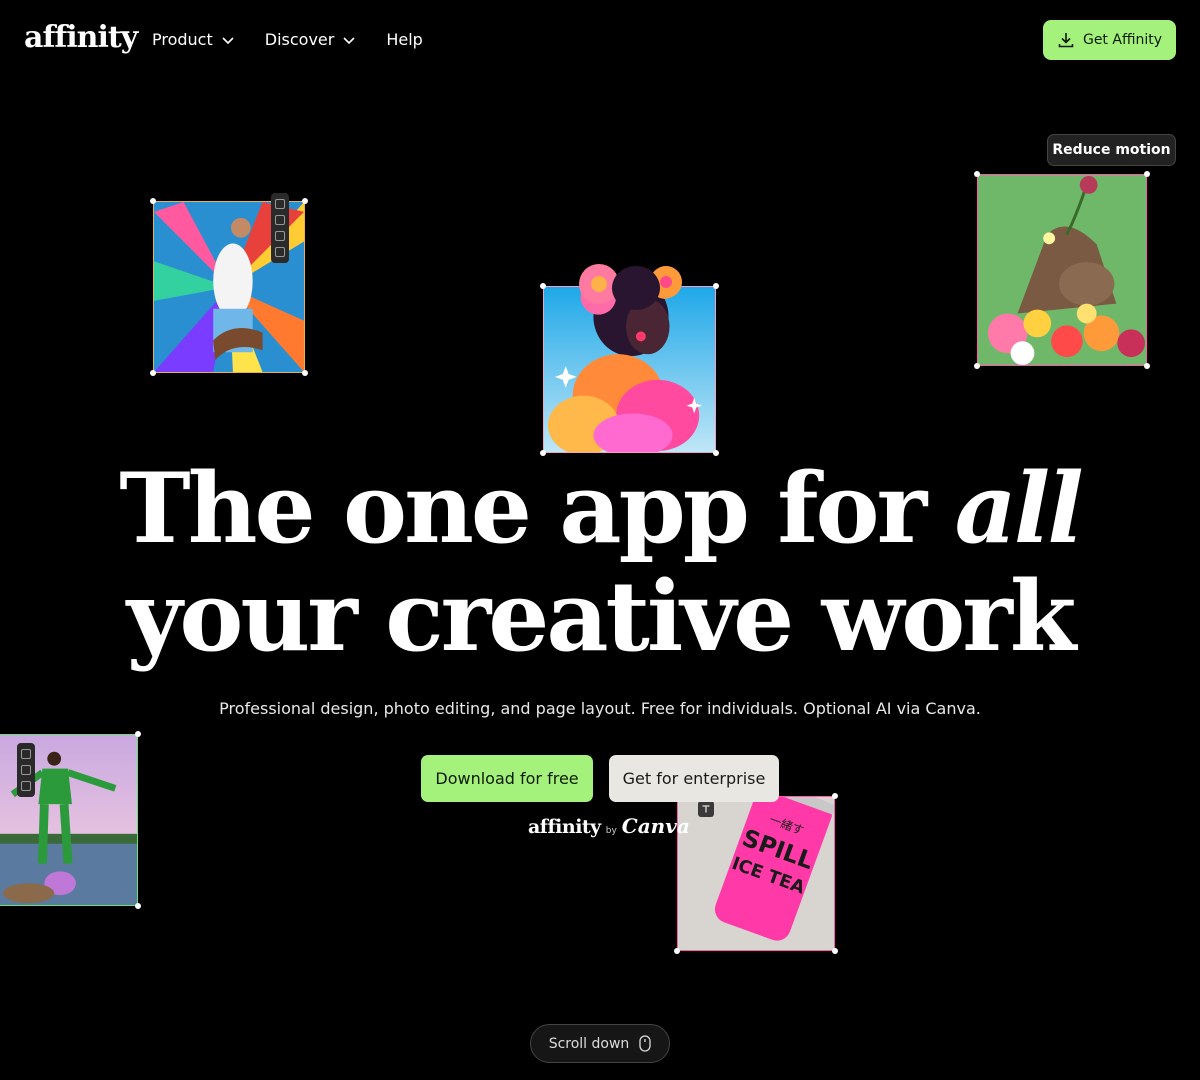 The height and width of the screenshot is (1080, 1200). What do you see at coordinates (182, 39) in the screenshot?
I see `nav-product-label: Product` at bounding box center [182, 39].